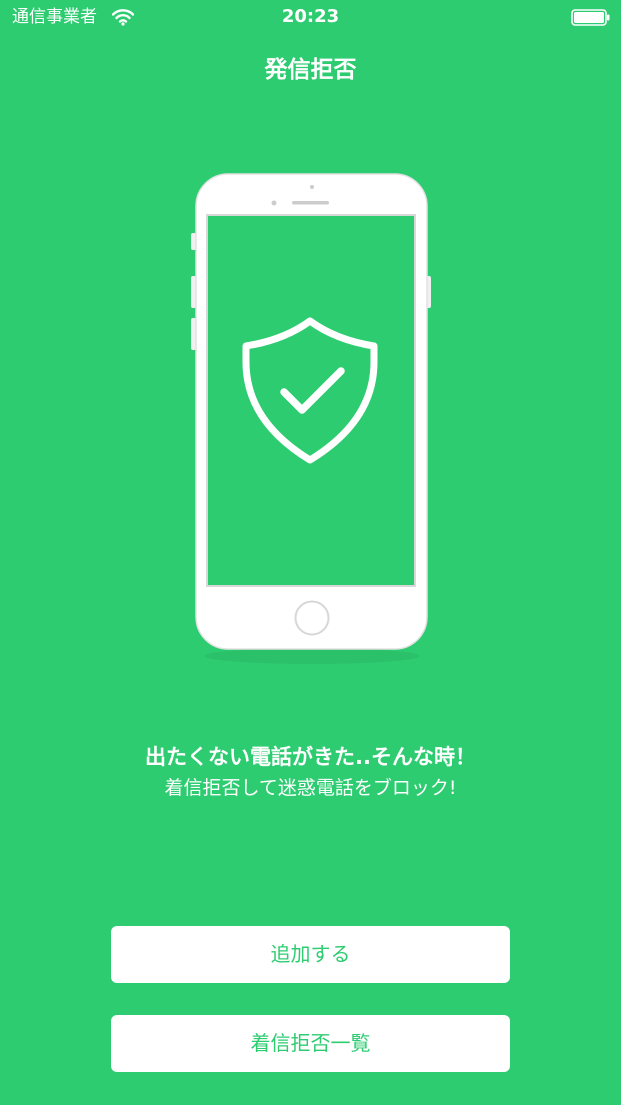 The height and width of the screenshot is (1105, 621). I want to click on page-title: 発信拒否, so click(310, 70).